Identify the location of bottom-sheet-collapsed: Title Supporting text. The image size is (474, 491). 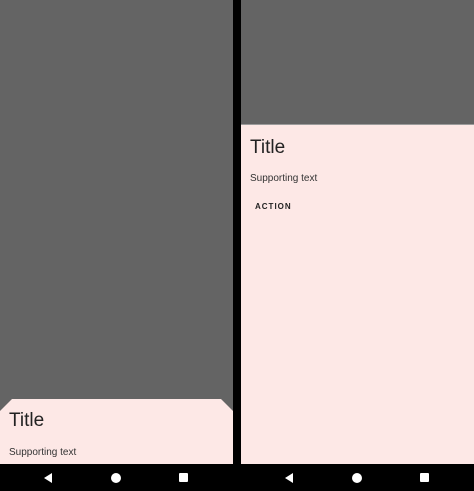
(116, 431).